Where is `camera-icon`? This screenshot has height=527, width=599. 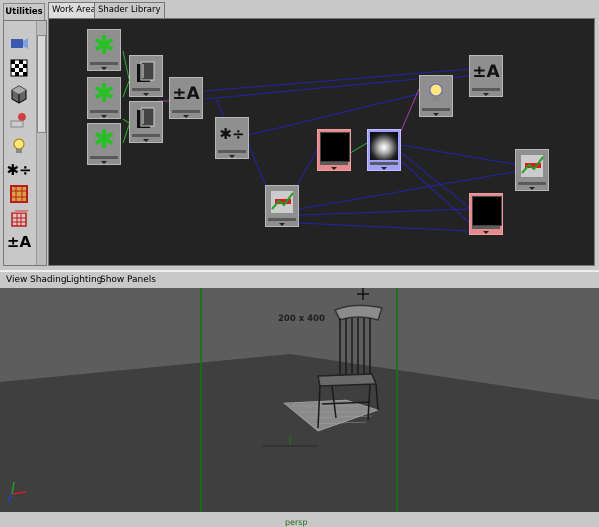
camera-icon is located at coordinates (19, 42).